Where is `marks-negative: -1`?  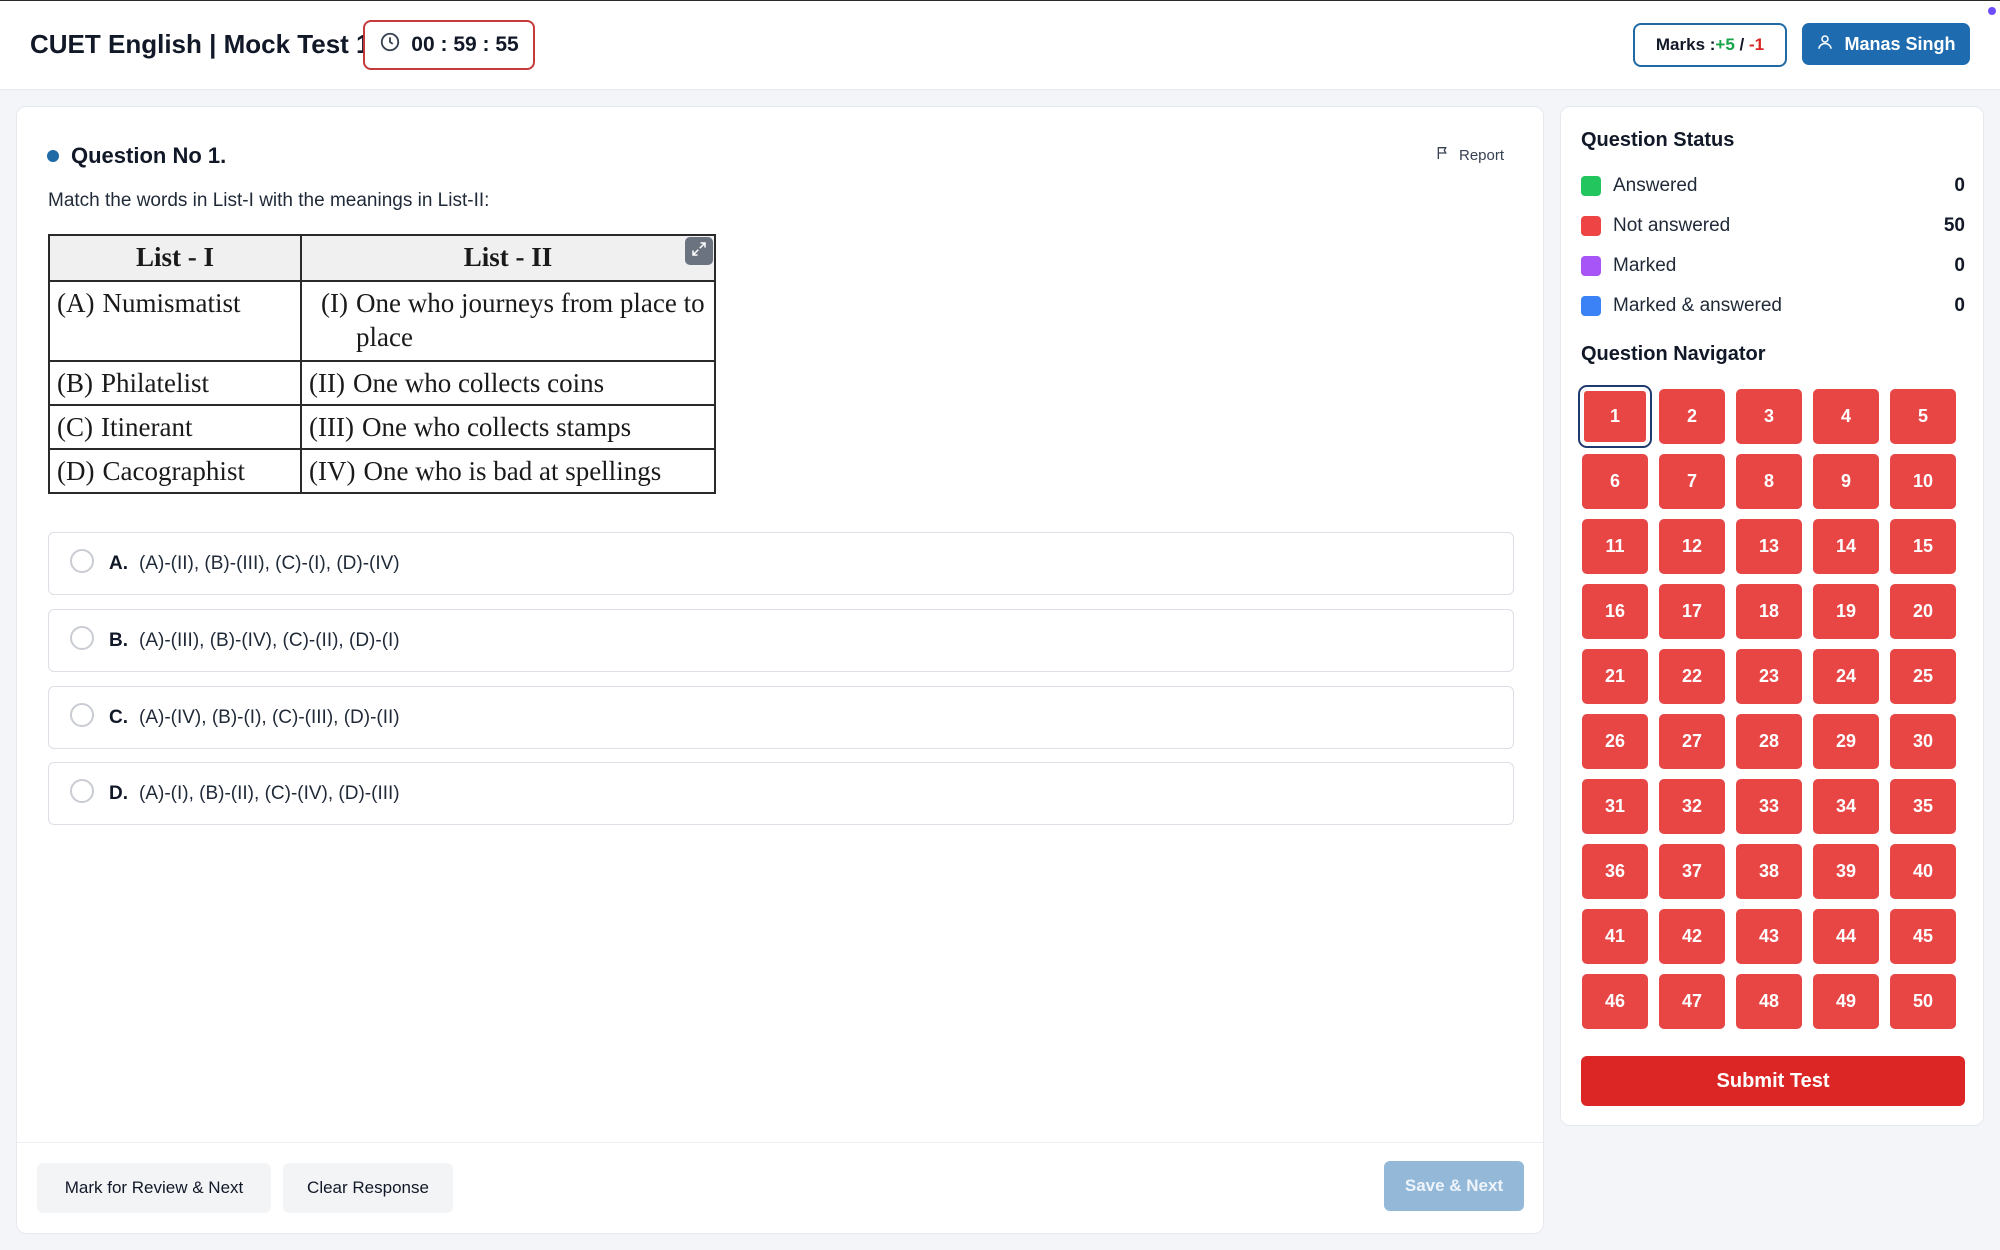 marks-negative: -1 is located at coordinates (1756, 44).